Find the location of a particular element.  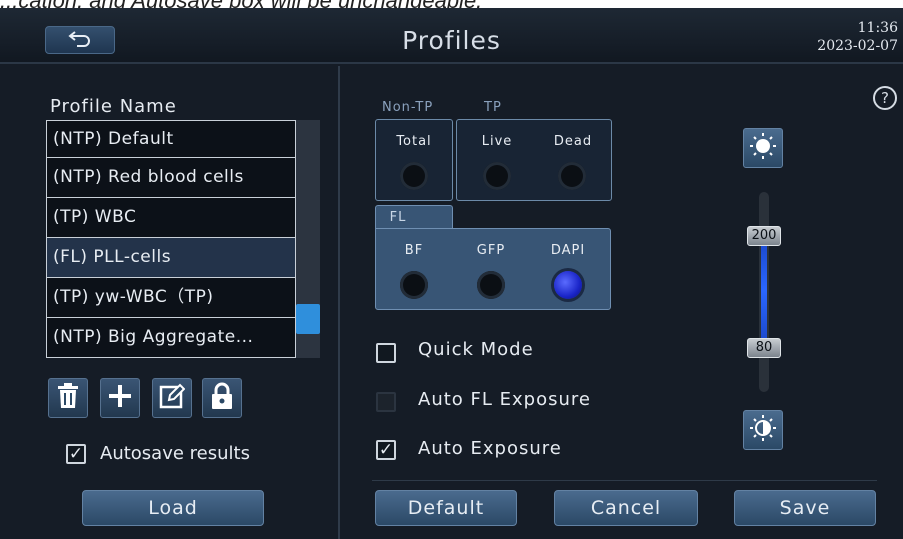

tp-group: Live Dead is located at coordinates (534, 160).